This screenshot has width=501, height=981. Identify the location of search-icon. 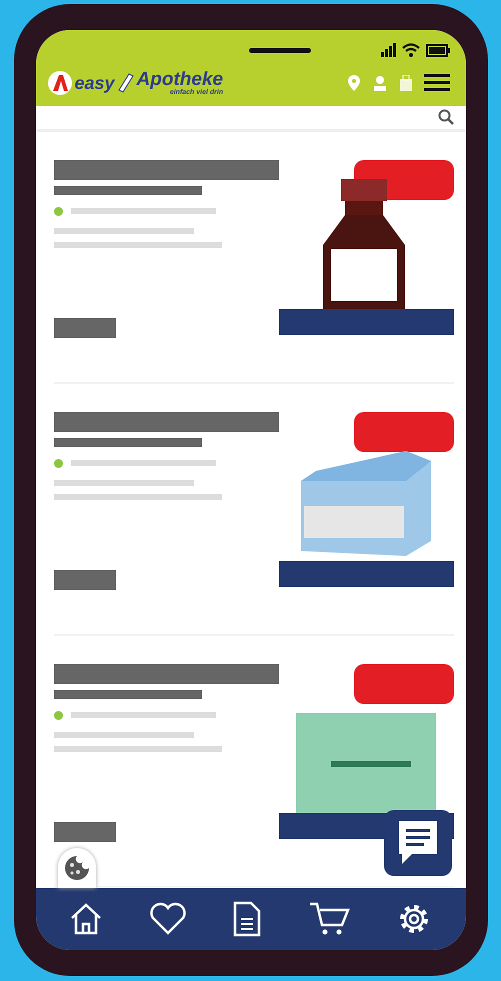
(446, 117).